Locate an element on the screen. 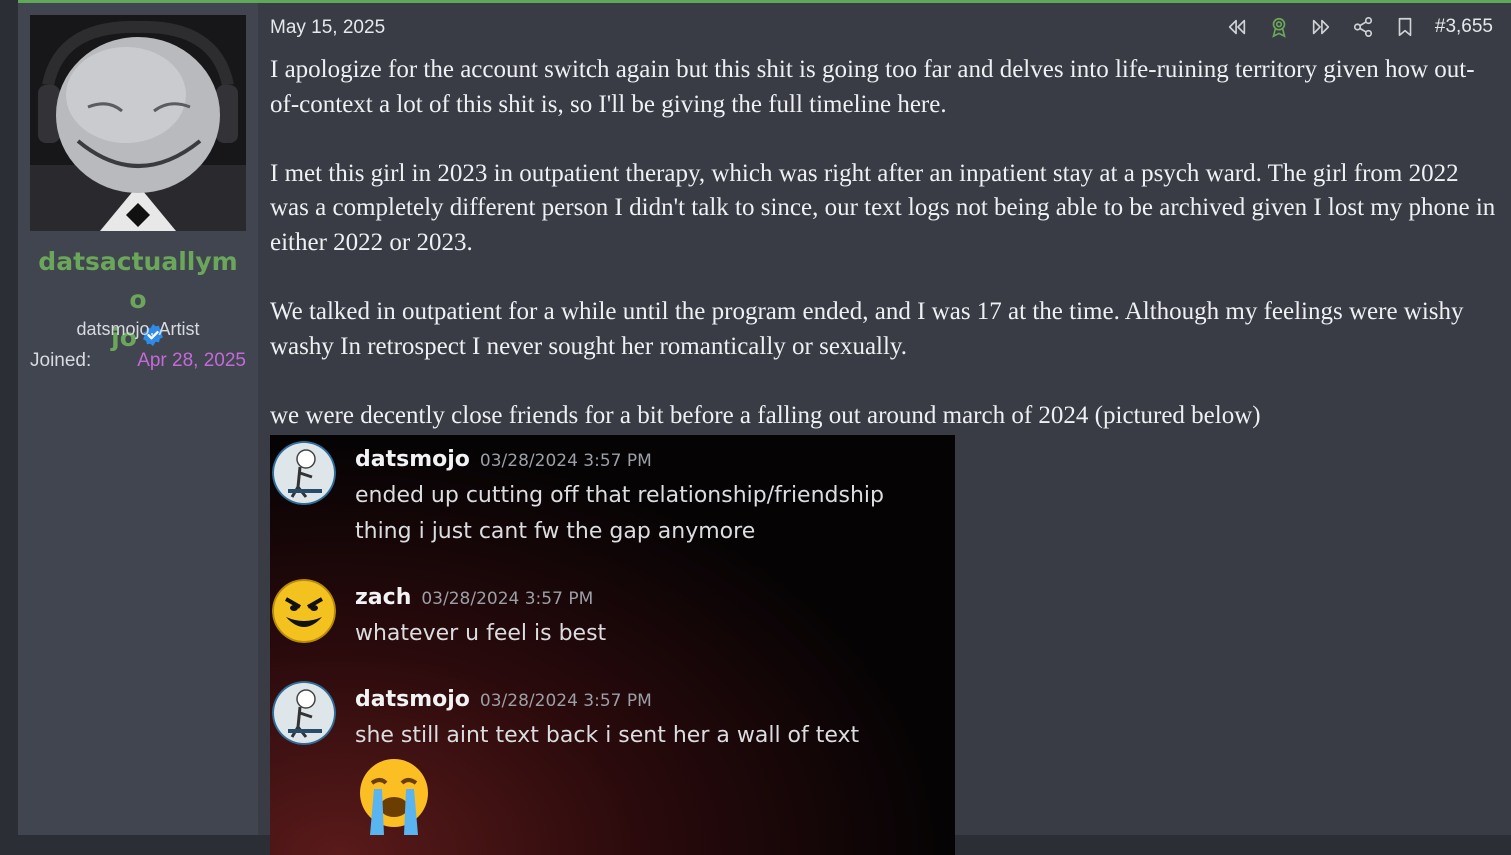 The image size is (1511, 855). chat-avatar-zach is located at coordinates (304, 611).